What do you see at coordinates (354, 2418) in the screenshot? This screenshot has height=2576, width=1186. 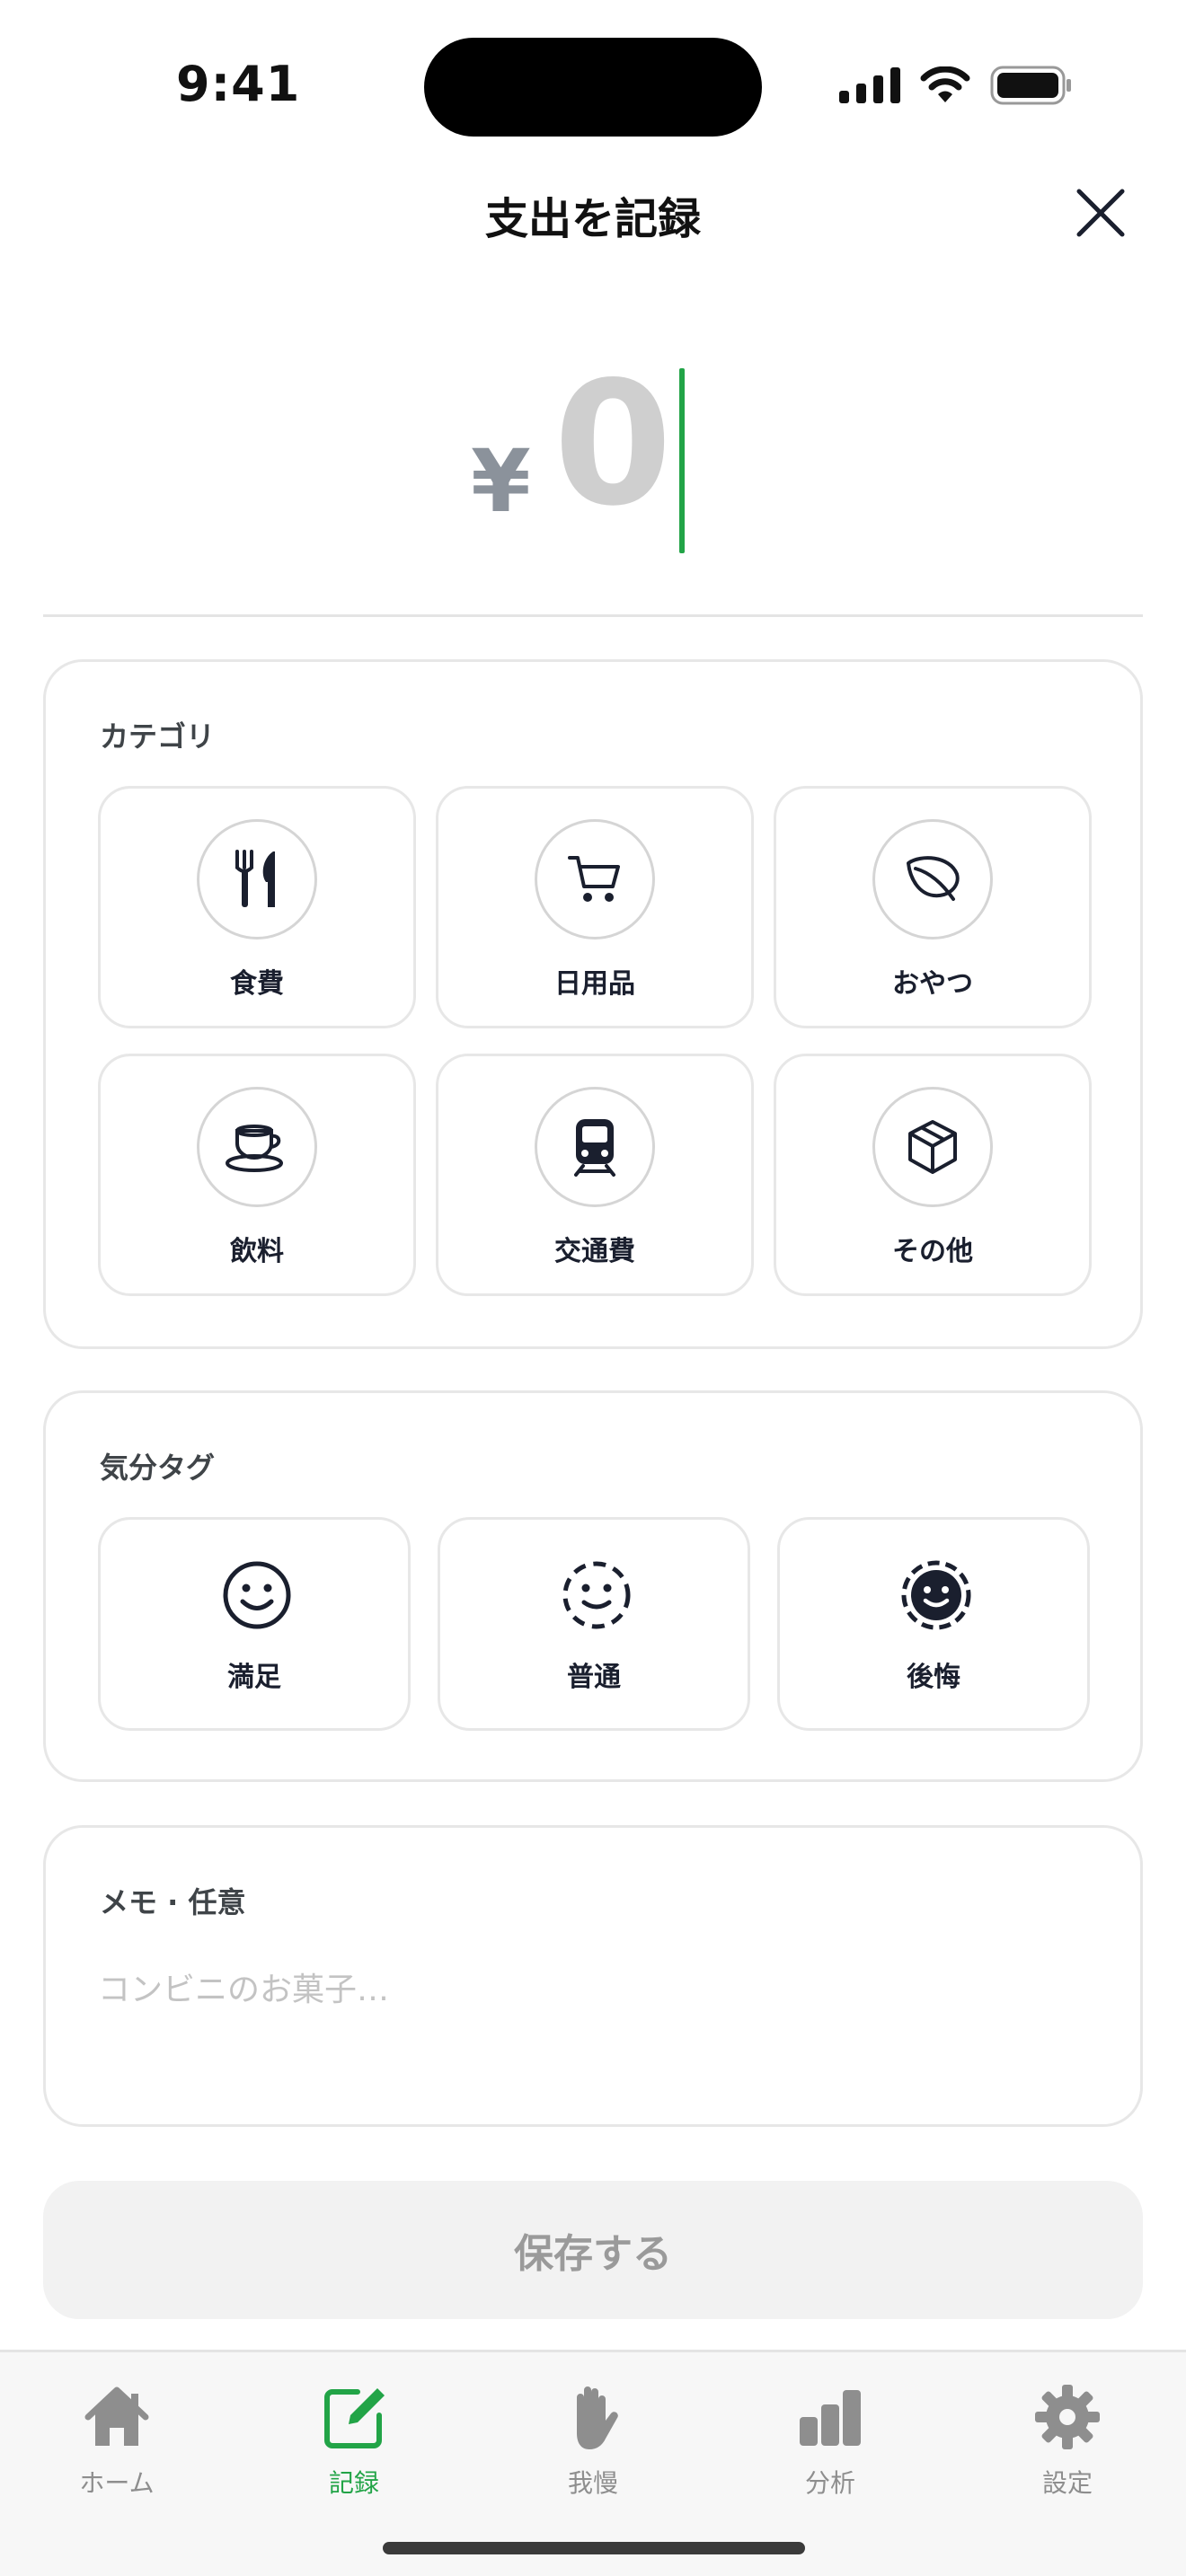 I see `edit-icon` at bounding box center [354, 2418].